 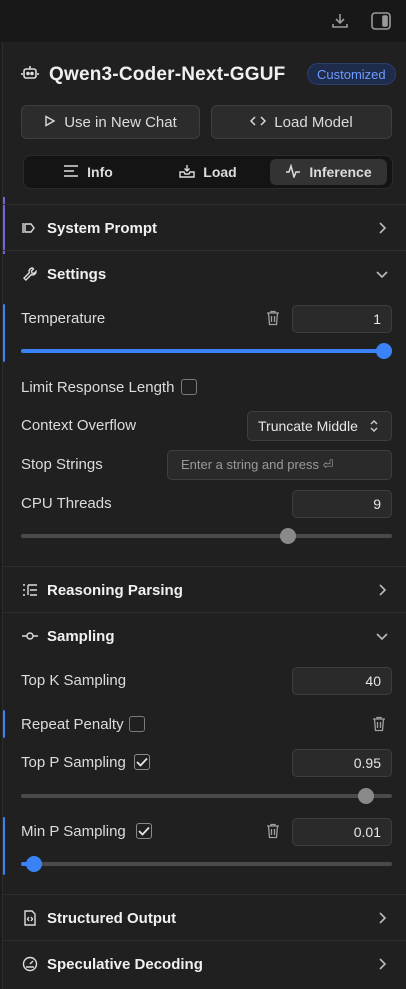 I want to click on use-in-new-chat-button: Use in New Chat, so click(x=110, y=122).